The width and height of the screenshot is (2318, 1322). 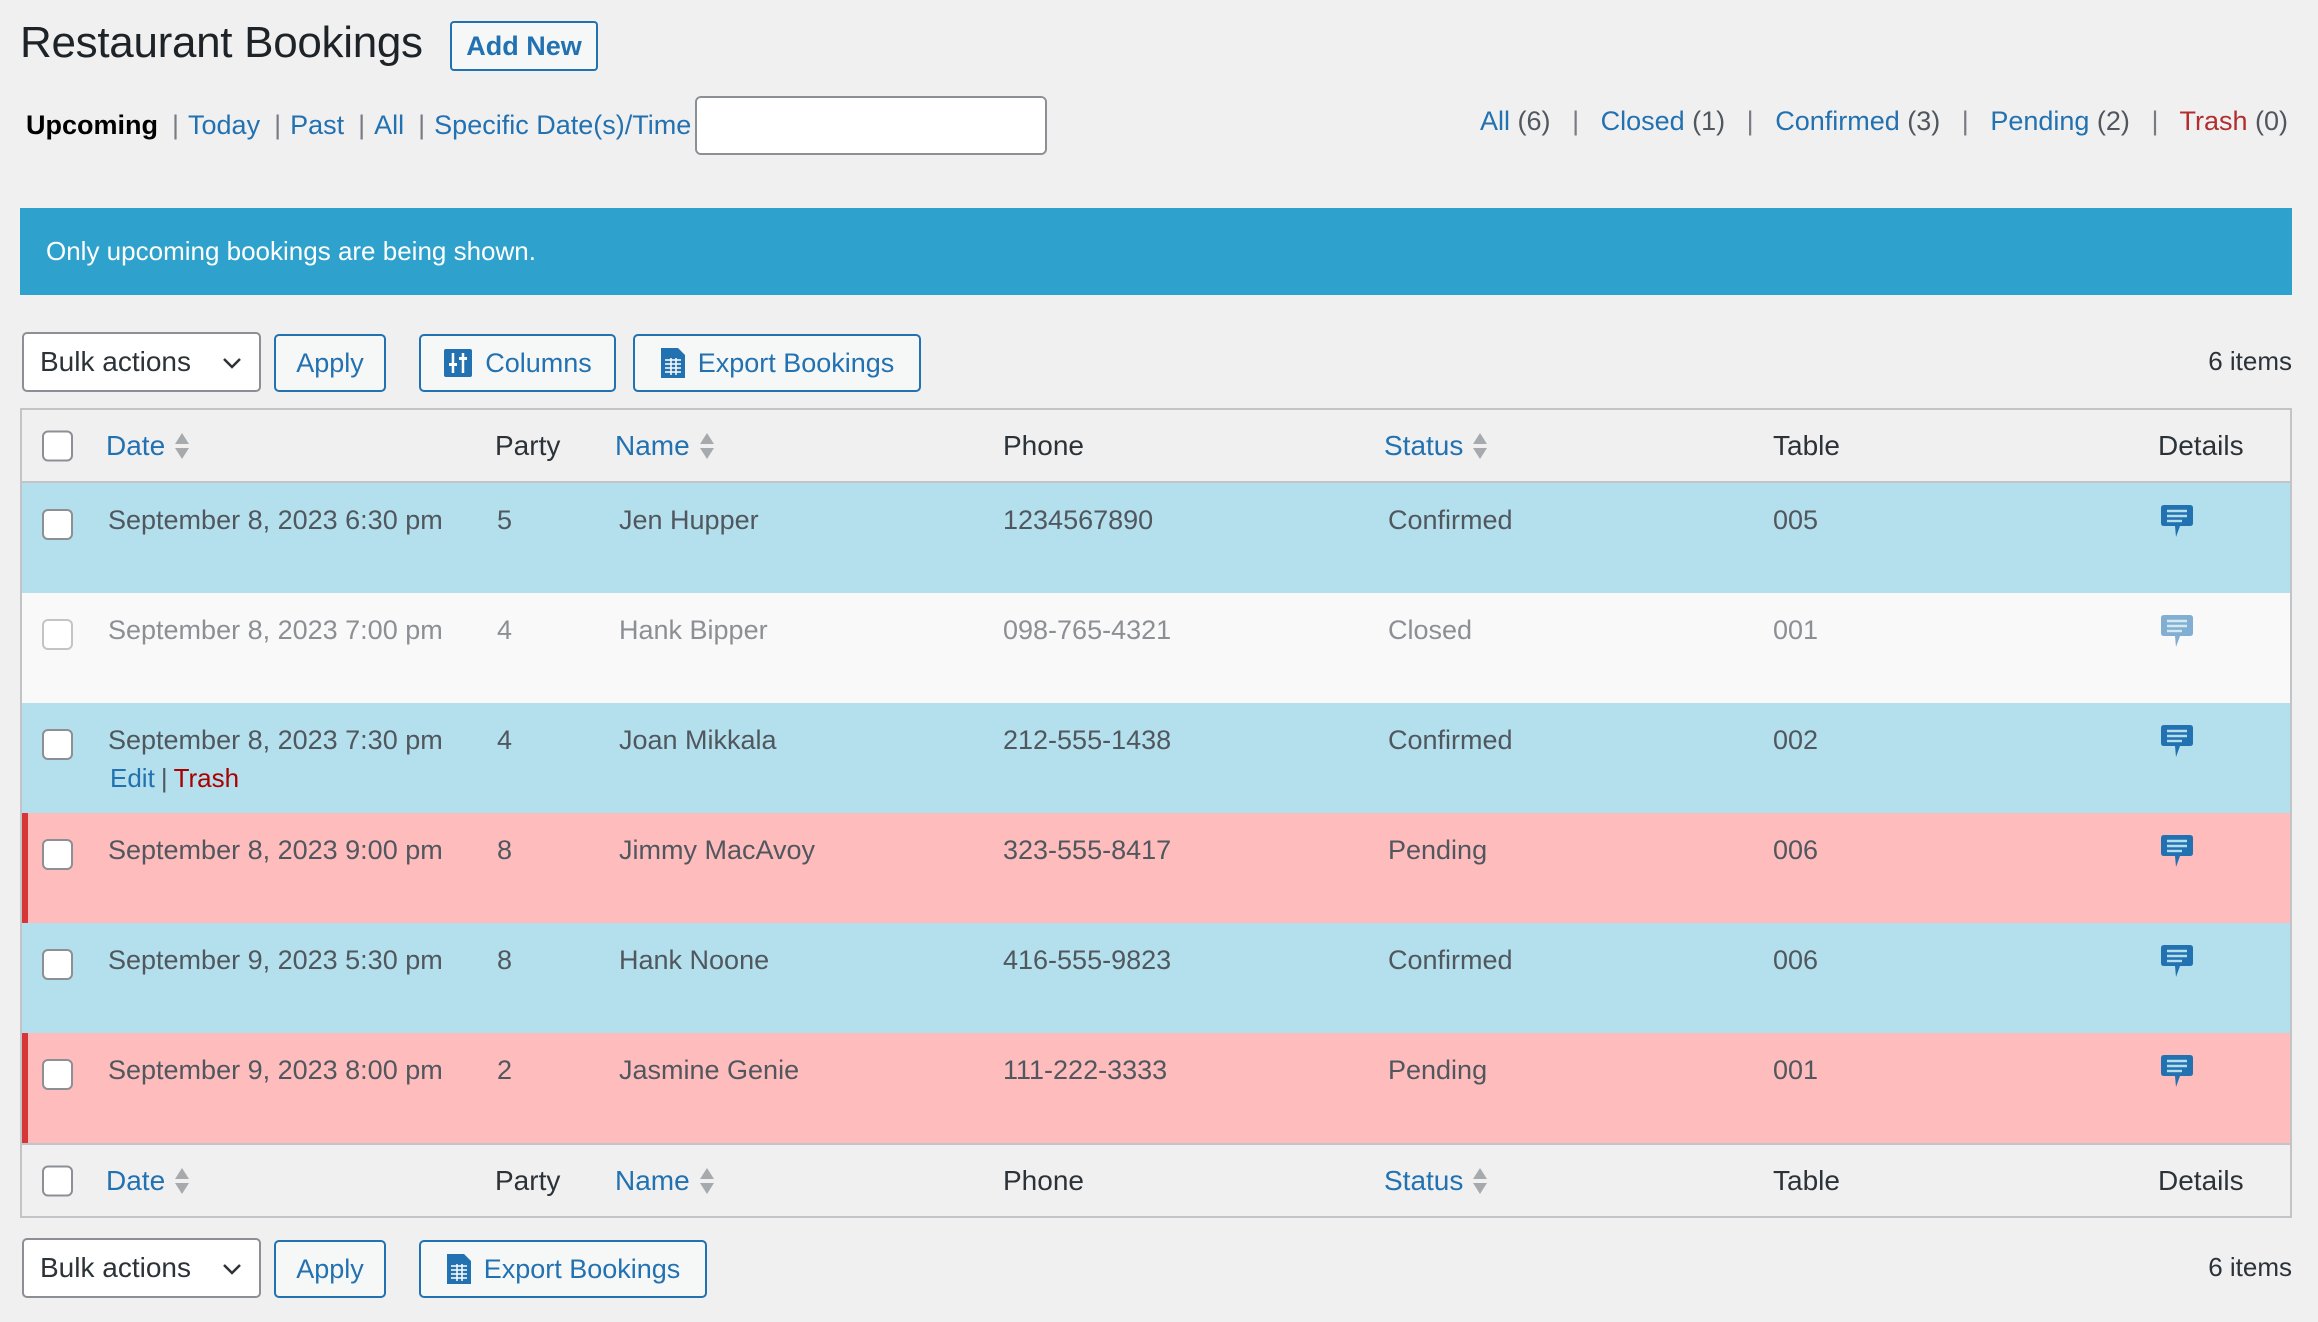 I want to click on apply-button: Apply, so click(x=330, y=363).